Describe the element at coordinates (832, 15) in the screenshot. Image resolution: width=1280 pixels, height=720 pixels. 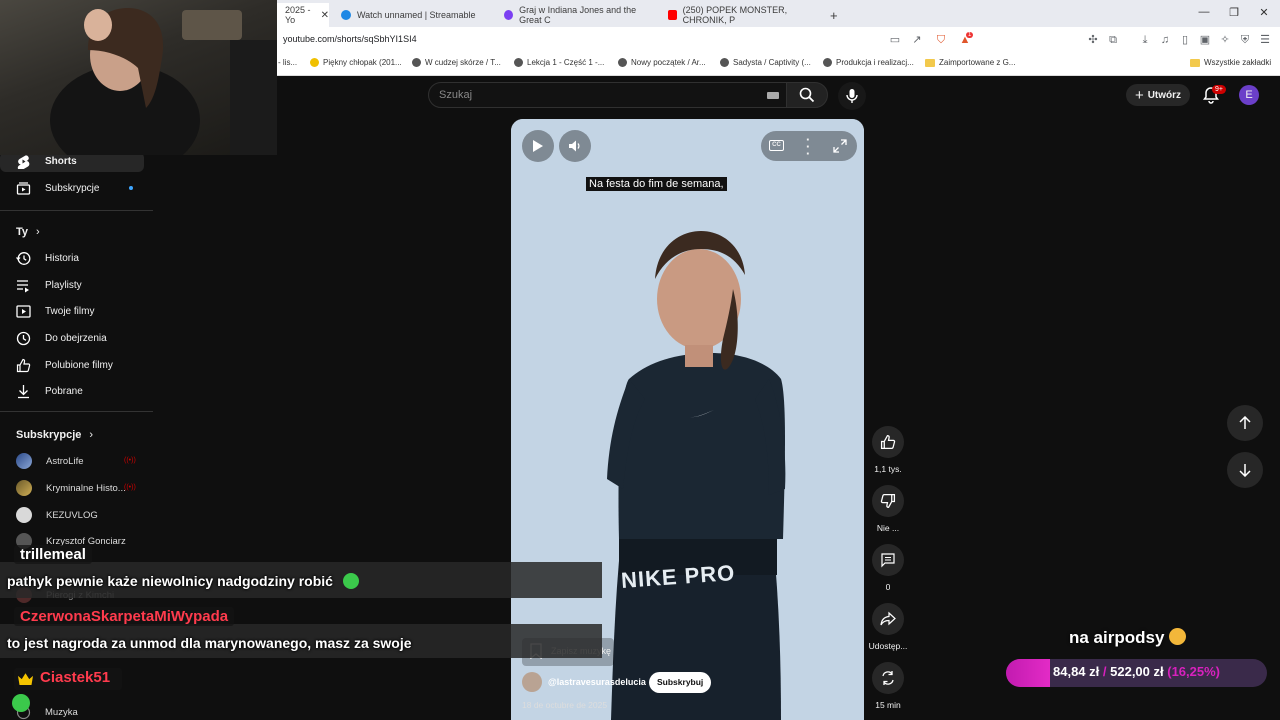
I see `new-tab-button: +` at that location.